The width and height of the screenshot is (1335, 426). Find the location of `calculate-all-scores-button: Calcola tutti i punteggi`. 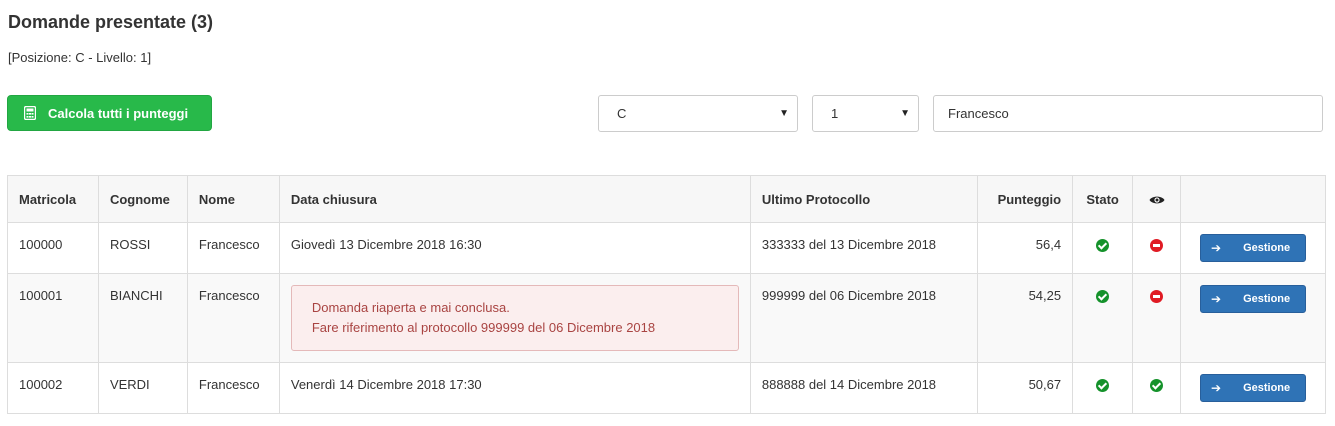

calculate-all-scores-button: Calcola tutti i punteggi is located at coordinates (109, 113).